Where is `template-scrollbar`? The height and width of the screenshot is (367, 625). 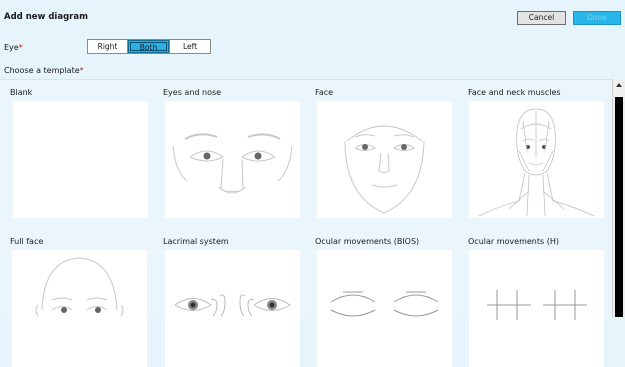
template-scrollbar is located at coordinates (618, 198).